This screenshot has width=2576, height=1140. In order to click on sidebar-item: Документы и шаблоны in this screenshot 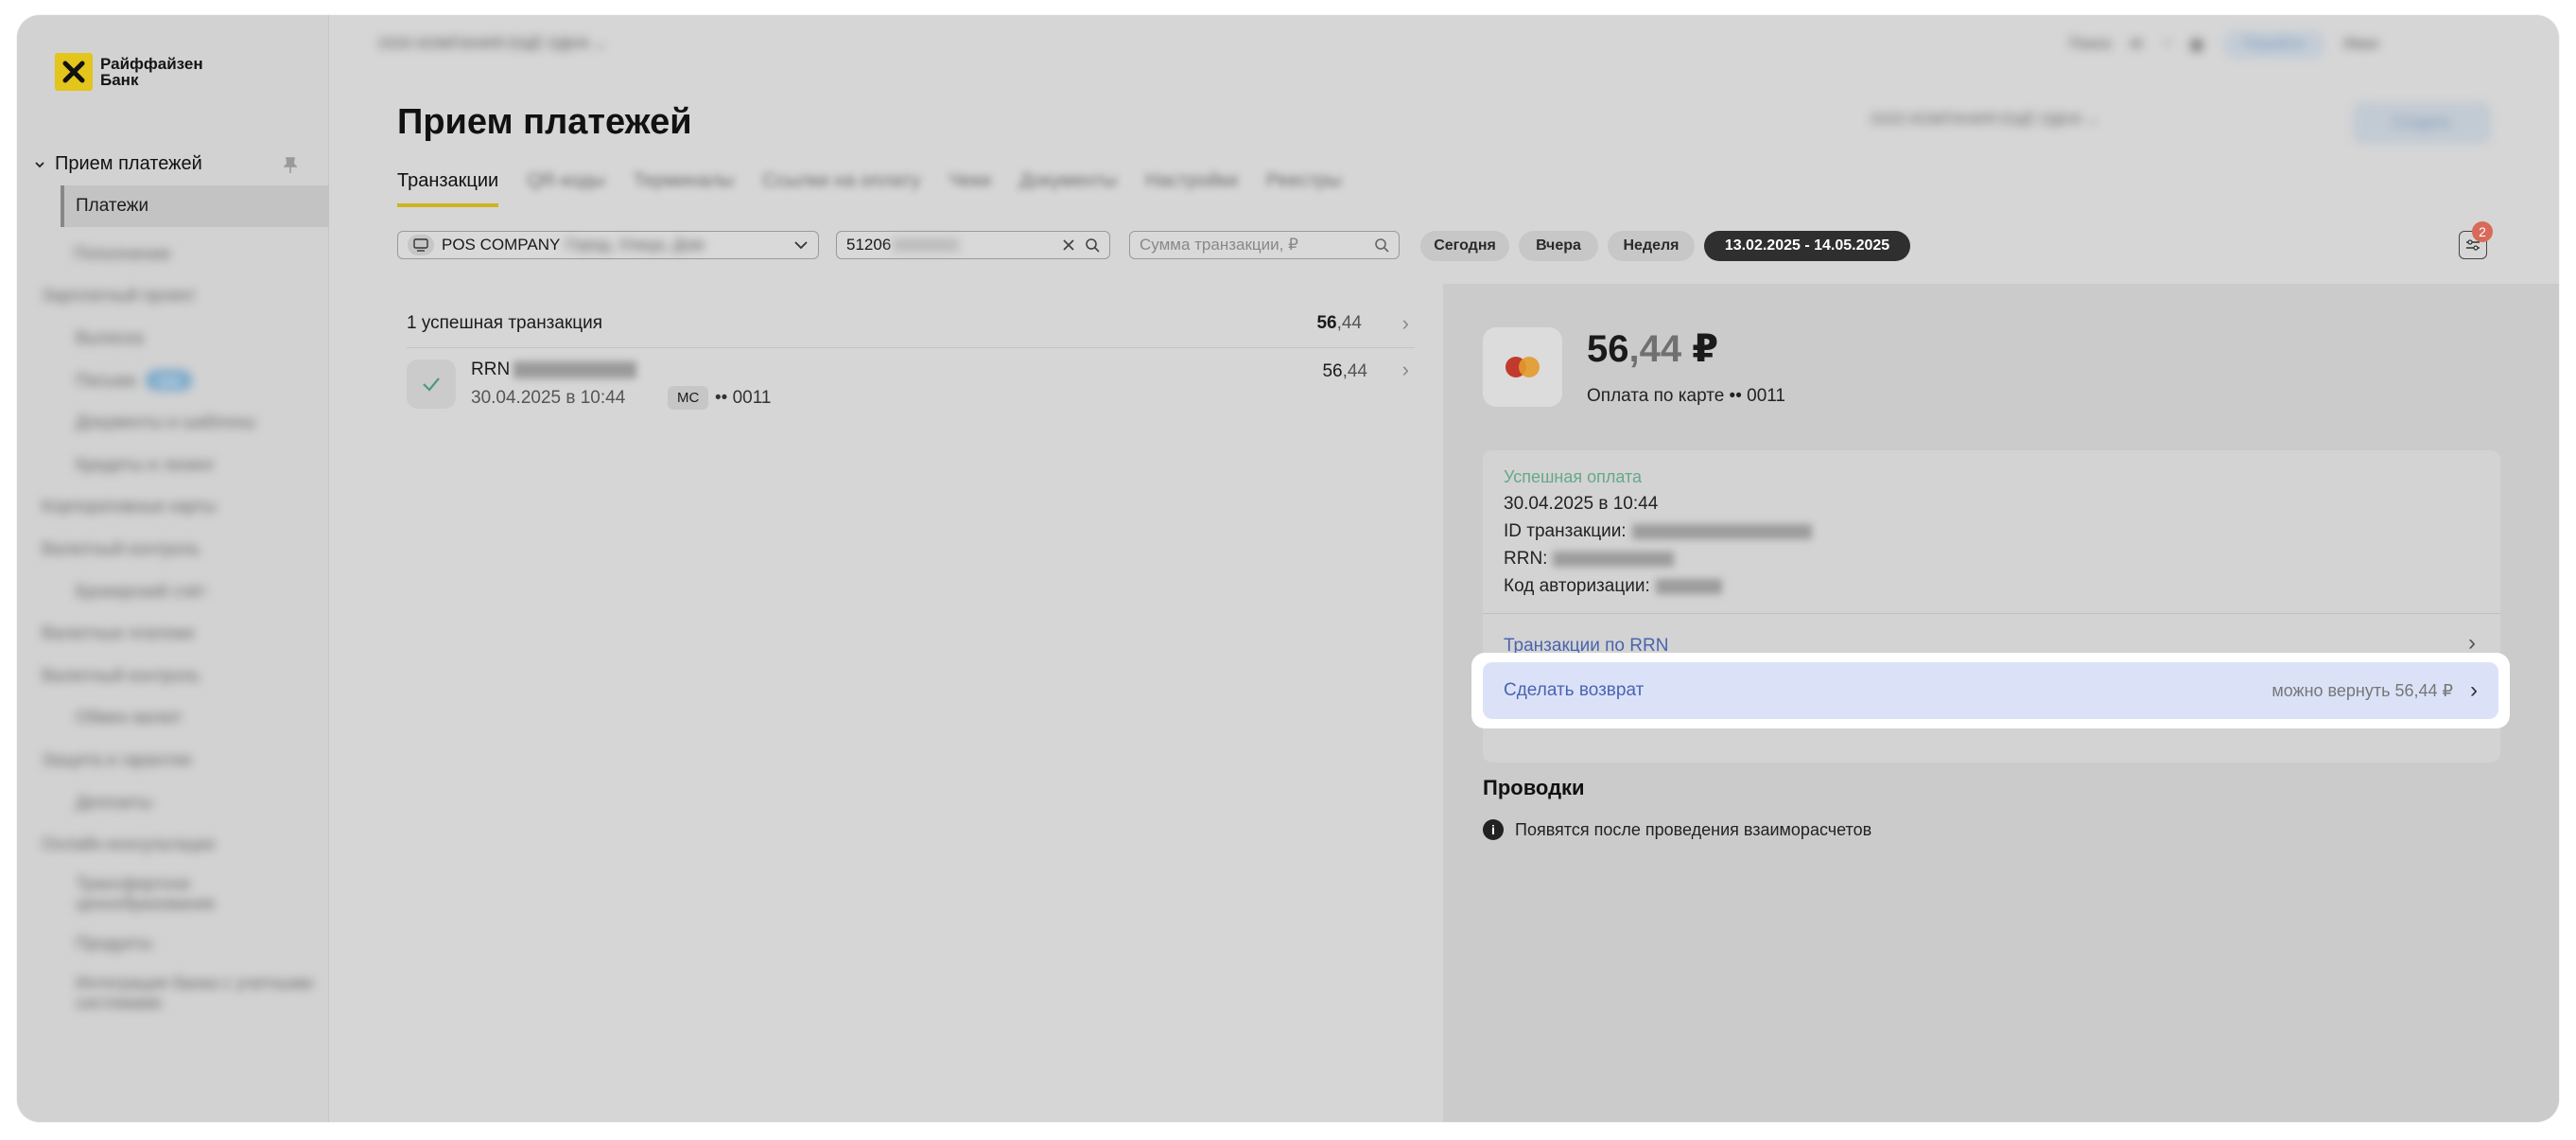, I will do `click(179, 423)`.